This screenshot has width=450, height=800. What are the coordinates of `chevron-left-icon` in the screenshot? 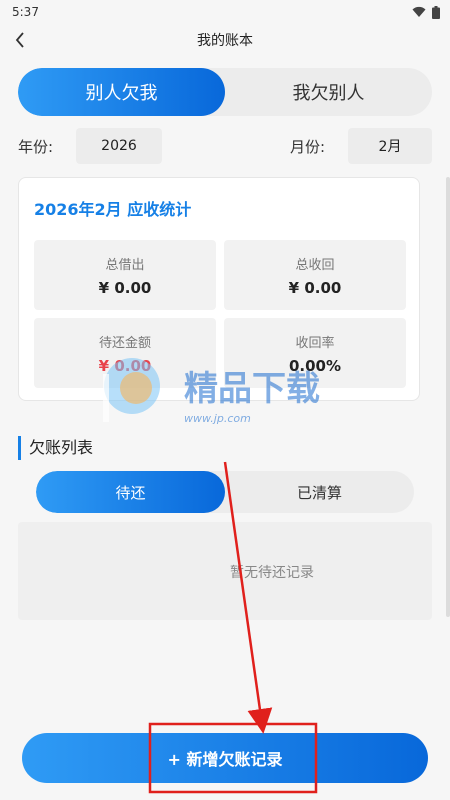 It's located at (19, 40).